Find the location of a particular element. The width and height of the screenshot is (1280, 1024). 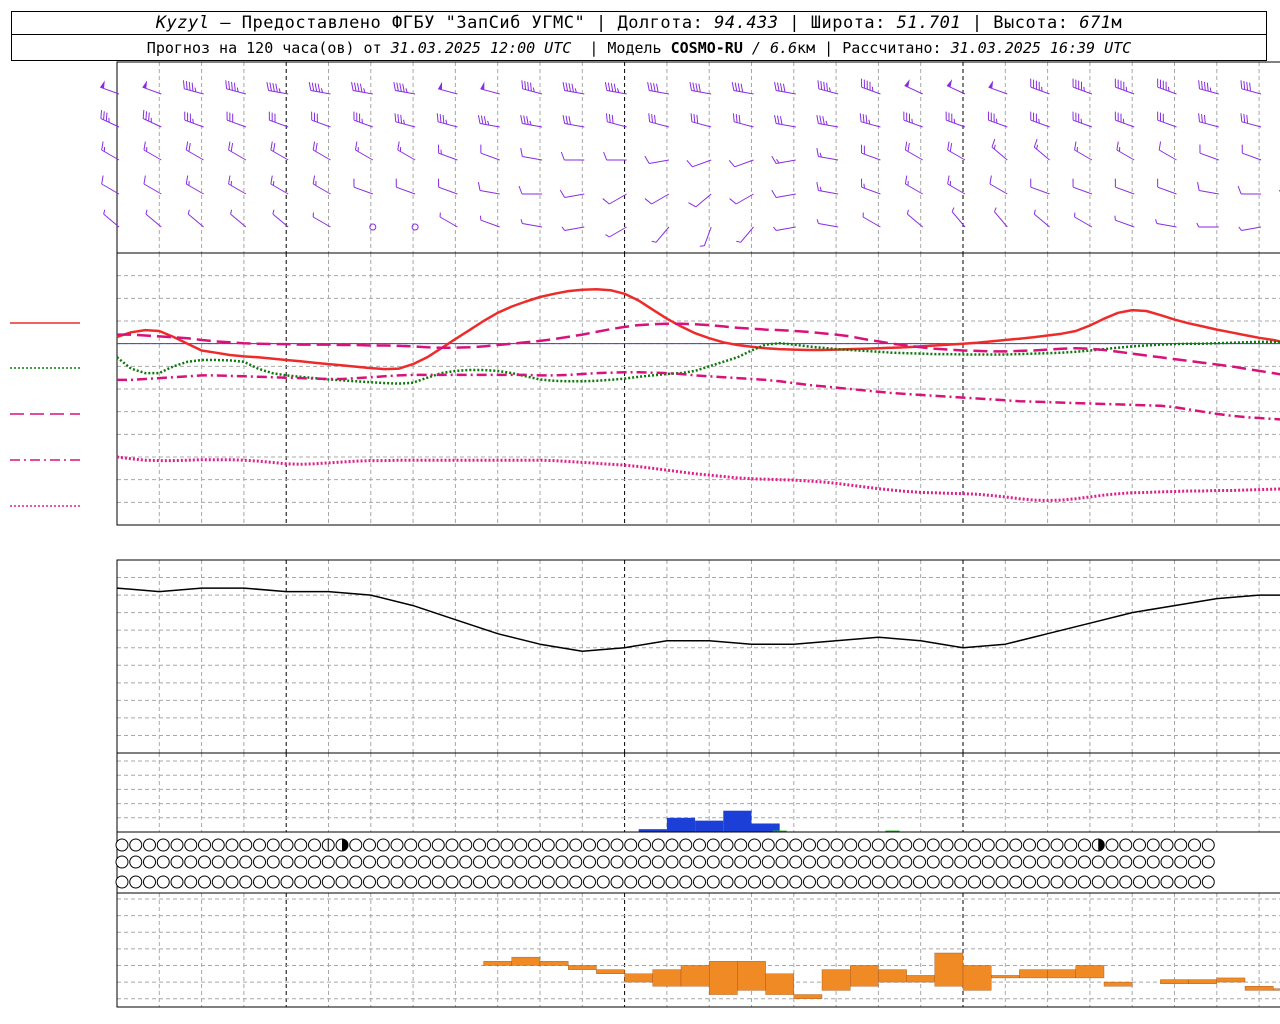

series-line-t2m is located at coordinates (698, 329).